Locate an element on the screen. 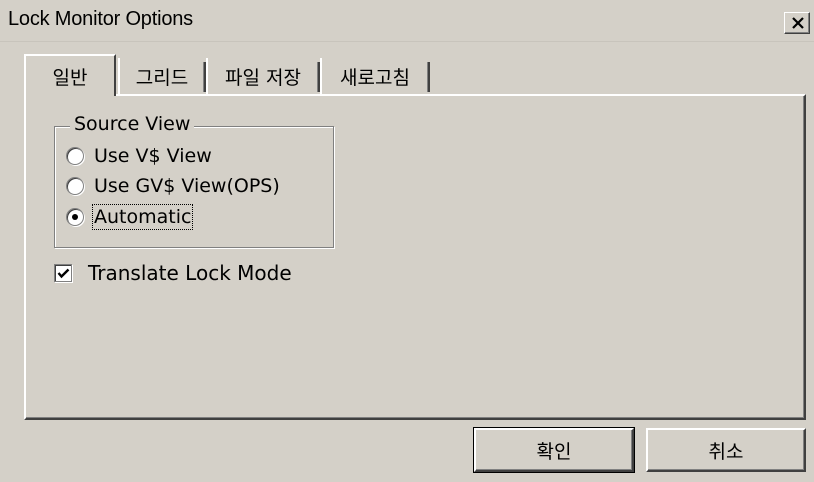  cancel-button: 취소 is located at coordinates (726, 450).